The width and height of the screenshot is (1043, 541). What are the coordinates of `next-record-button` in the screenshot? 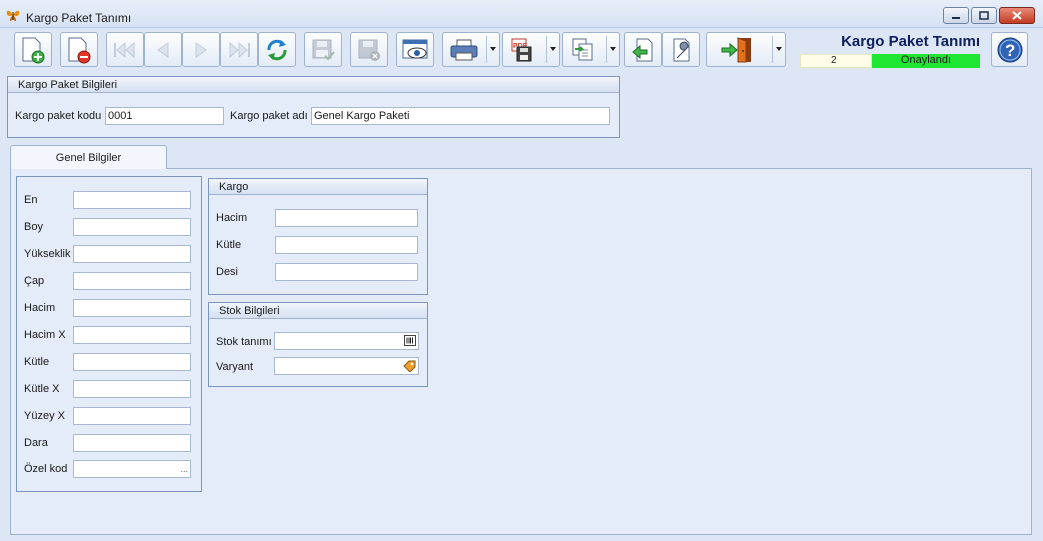 It's located at (201, 49).